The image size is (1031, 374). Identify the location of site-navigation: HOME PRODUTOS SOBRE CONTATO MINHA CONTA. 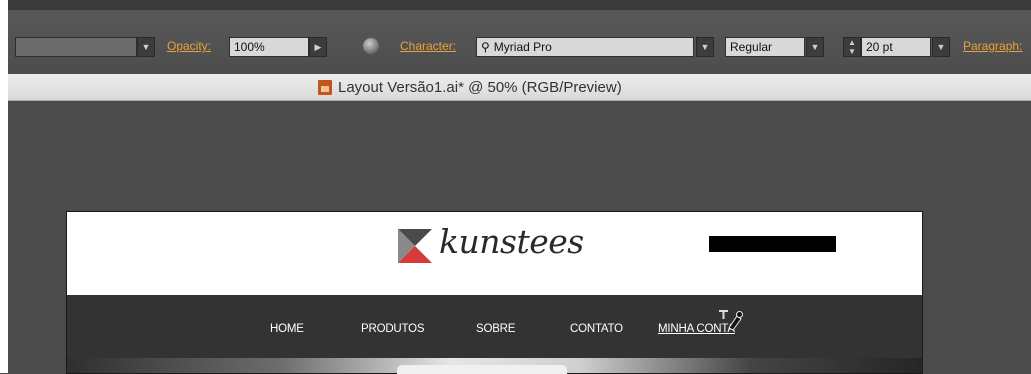
(494, 326).